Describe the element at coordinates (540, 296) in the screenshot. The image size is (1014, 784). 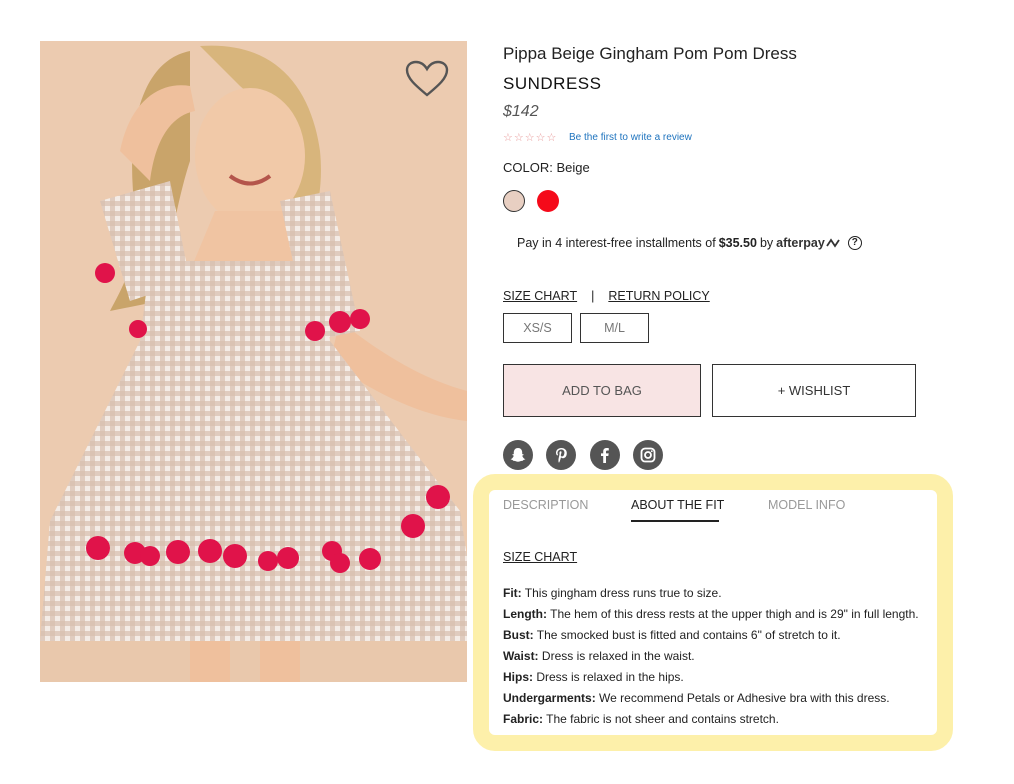
I see `size-chart-link: SIZE CHART` at that location.